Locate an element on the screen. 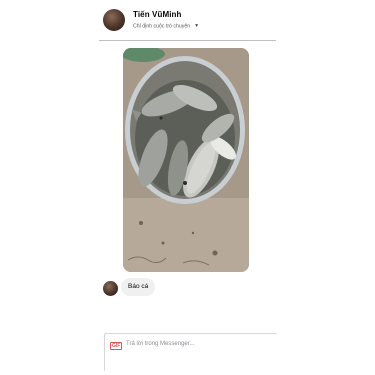  conversation-settings-label: Chỉ định cuộc trò chuyện is located at coordinates (162, 26).